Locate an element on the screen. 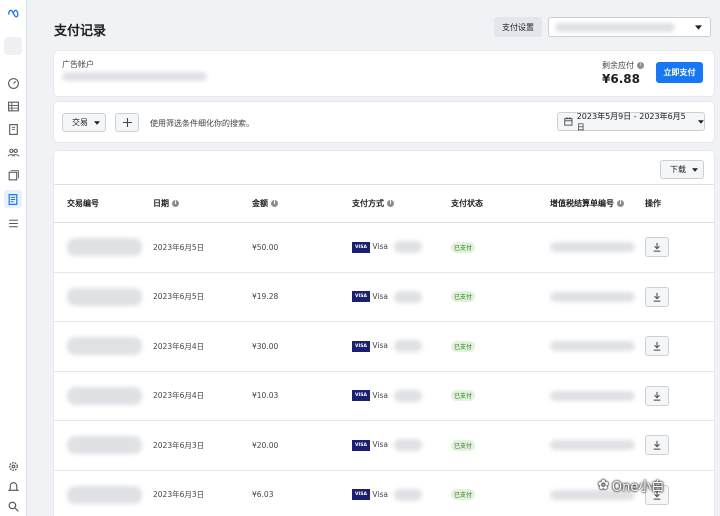  table-row: 2023年6月4日 ¥30.00 VISA Visa 已支付 is located at coordinates (384, 346).